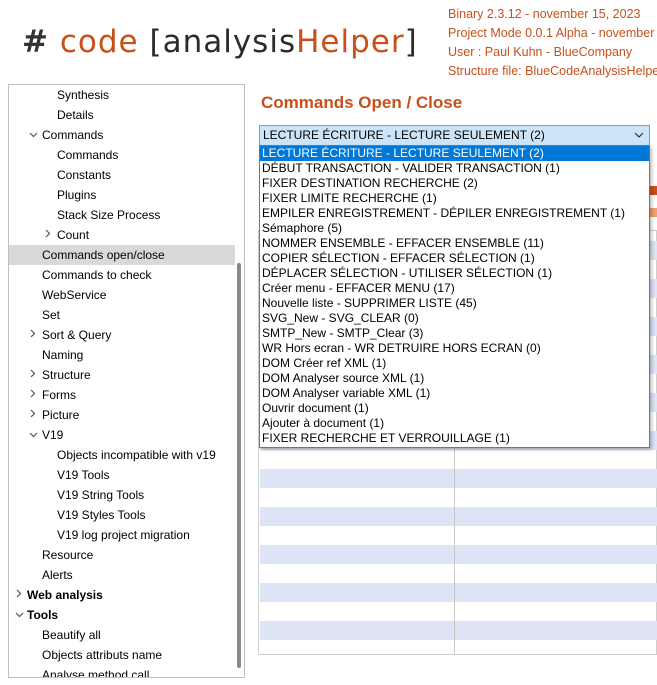 The image size is (657, 685). What do you see at coordinates (59, 395) in the screenshot?
I see `sidebar-item-label: Forms` at bounding box center [59, 395].